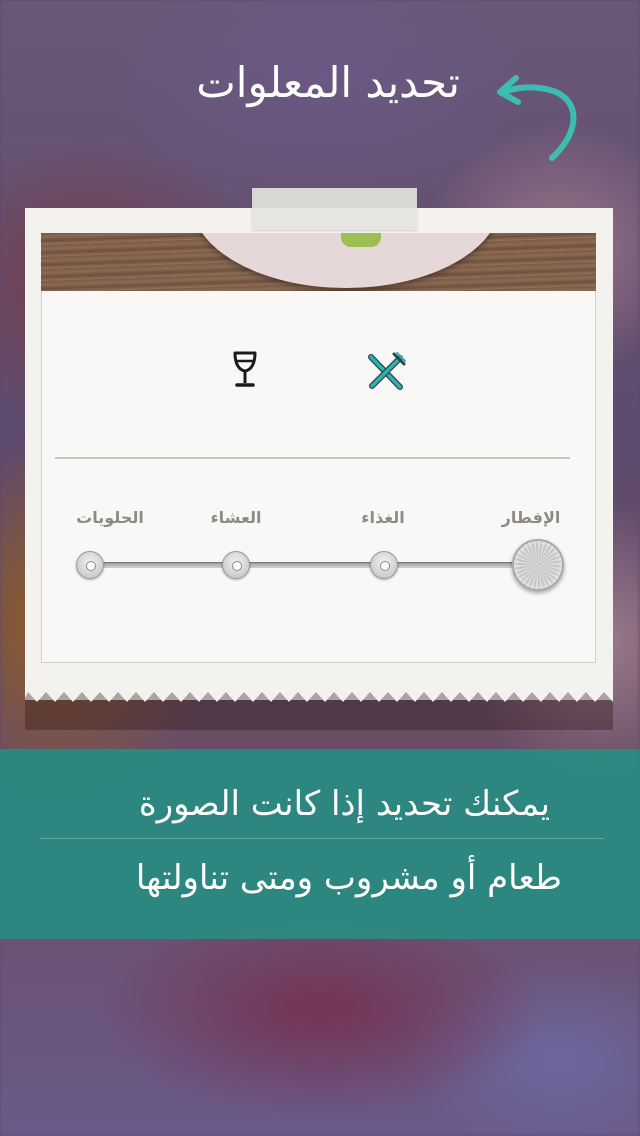 Image resolution: width=640 pixels, height=1136 pixels. What do you see at coordinates (386, 372) in the screenshot?
I see `fork-knife-icon` at bounding box center [386, 372].